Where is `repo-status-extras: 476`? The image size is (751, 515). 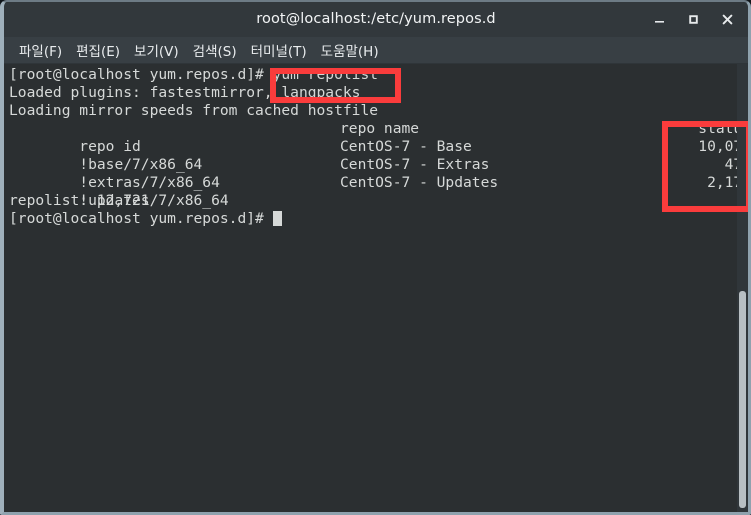
repo-status-extras: 476 is located at coordinates (658, 165).